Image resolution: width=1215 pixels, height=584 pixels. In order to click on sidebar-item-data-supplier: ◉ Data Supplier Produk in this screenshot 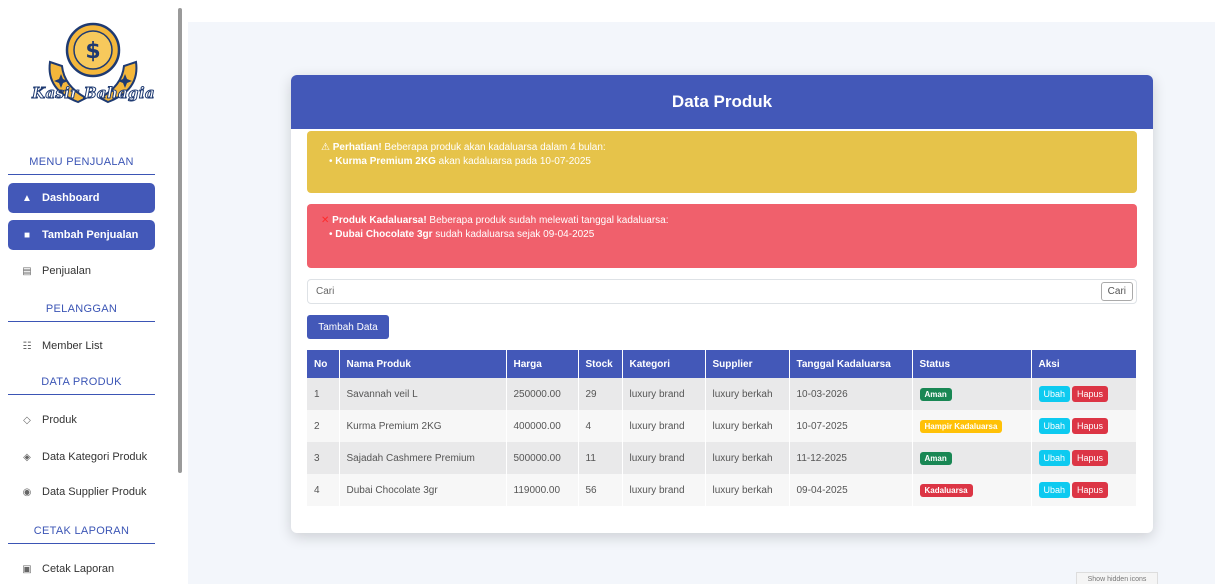, I will do `click(81, 492)`.